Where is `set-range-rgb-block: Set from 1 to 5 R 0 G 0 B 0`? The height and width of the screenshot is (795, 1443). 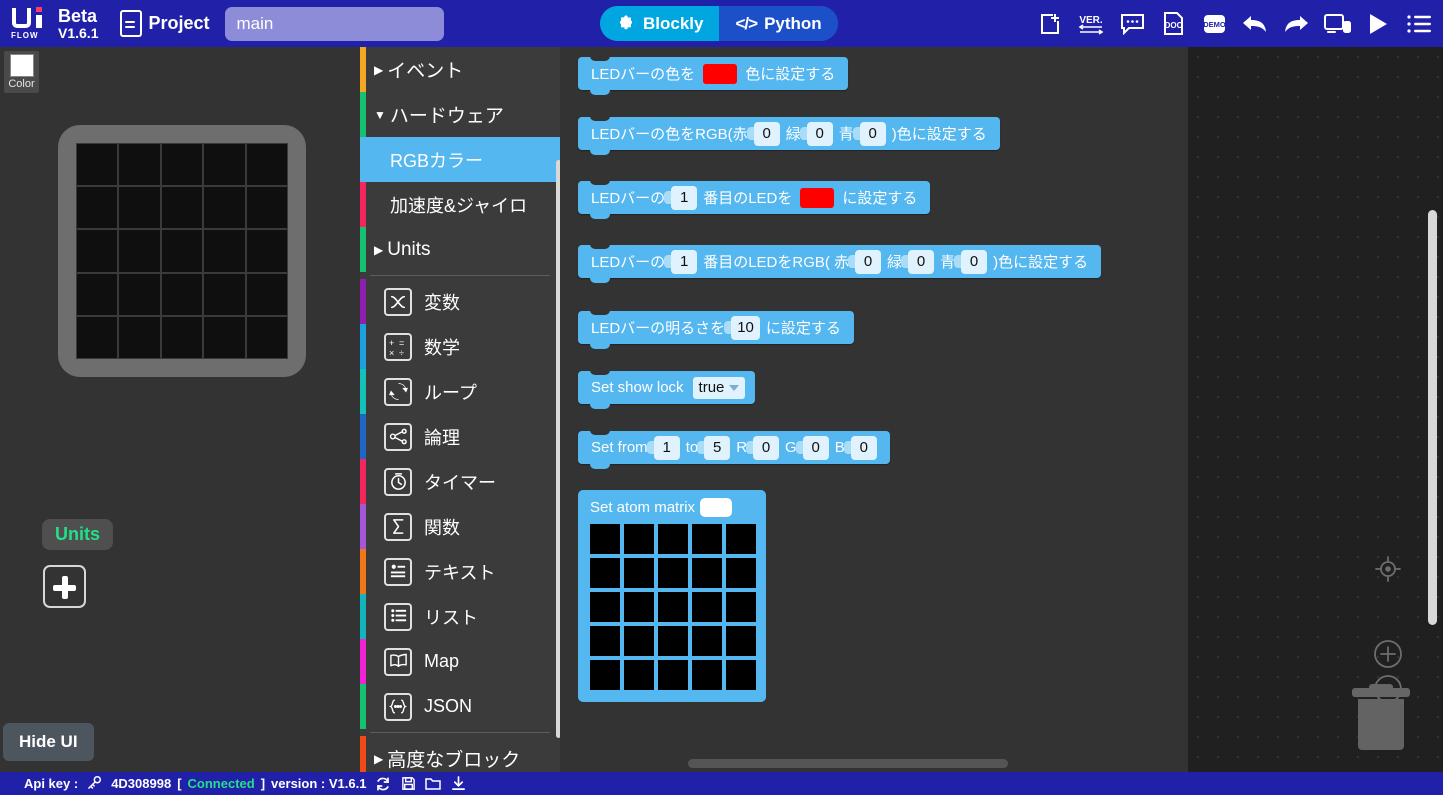
set-range-rgb-block: Set from 1 to 5 R 0 G 0 B 0 is located at coordinates (734, 449).